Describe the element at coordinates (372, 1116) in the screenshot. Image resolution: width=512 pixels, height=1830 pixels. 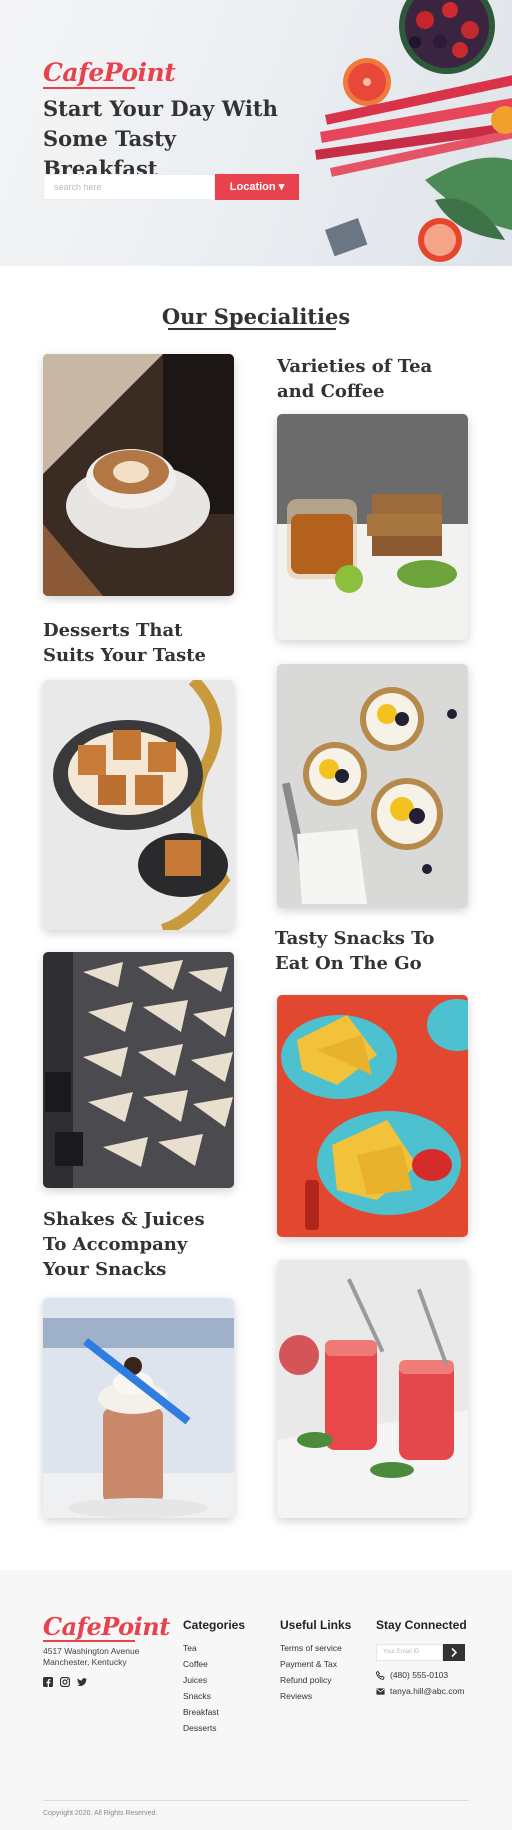
I see `snack-nachos-image` at that location.